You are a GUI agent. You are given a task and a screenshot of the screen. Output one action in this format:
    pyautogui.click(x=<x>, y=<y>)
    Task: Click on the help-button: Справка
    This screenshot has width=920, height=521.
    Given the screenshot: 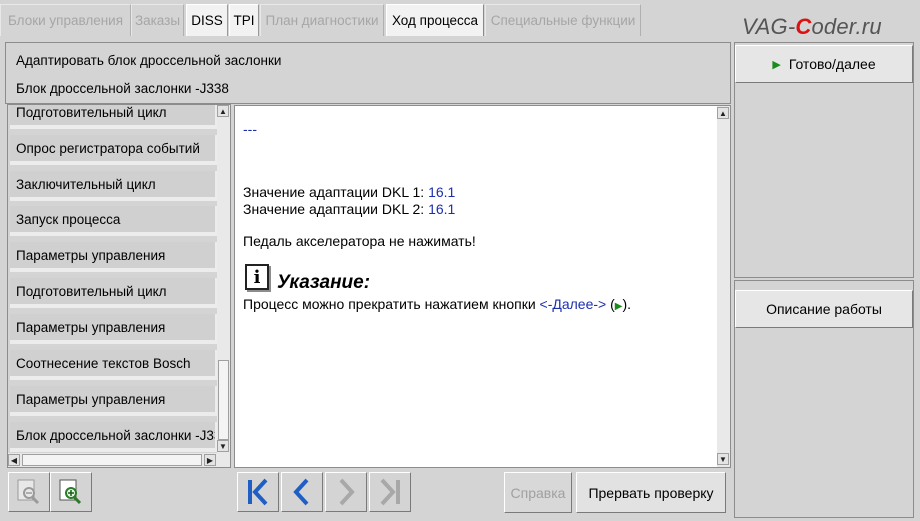 What is the action you would take?
    pyautogui.click(x=538, y=492)
    